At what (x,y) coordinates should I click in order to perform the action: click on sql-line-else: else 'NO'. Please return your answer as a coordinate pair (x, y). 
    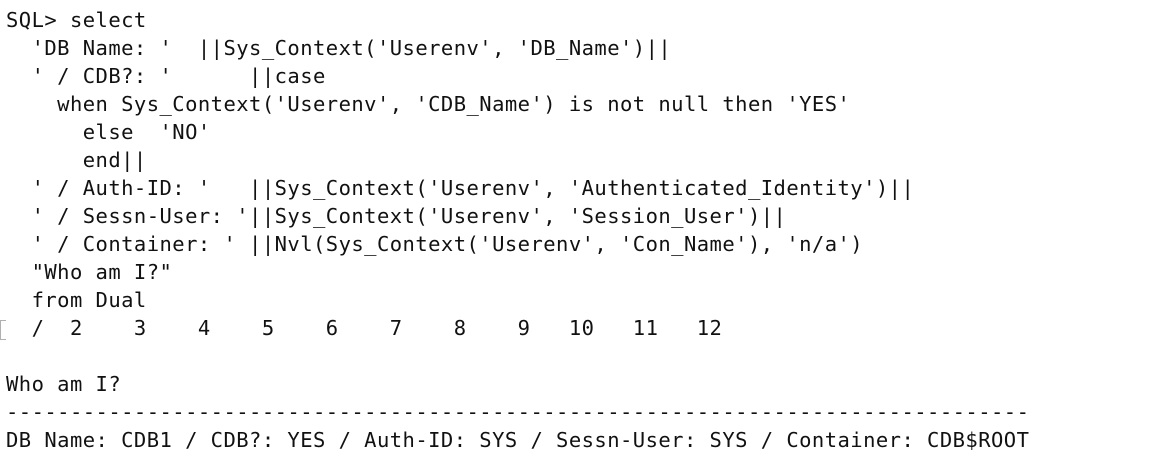
    Looking at the image, I should click on (108, 132).